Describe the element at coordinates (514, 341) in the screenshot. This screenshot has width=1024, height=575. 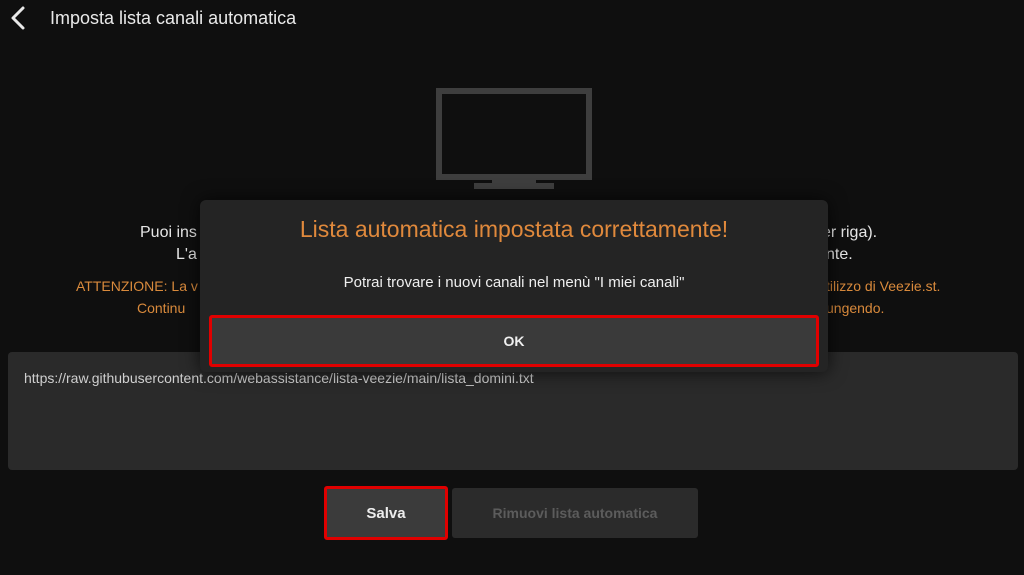
I see `ok-button: OK` at that location.